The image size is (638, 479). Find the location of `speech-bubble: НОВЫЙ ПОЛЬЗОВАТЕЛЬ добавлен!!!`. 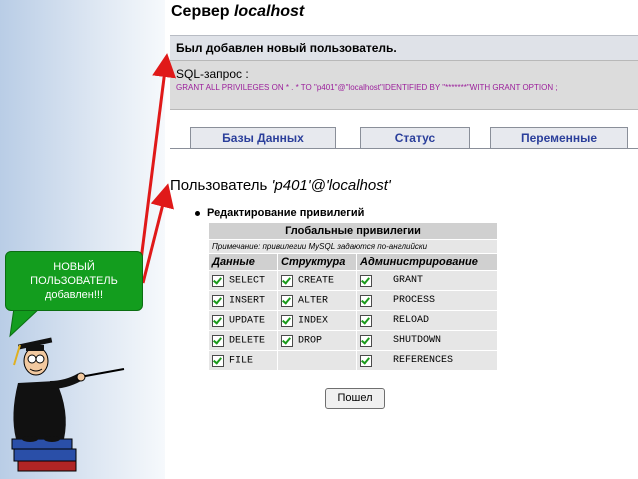

speech-bubble: НОВЫЙ ПОЛЬЗОВАТЕЛЬ добавлен!!! is located at coordinates (74, 281).